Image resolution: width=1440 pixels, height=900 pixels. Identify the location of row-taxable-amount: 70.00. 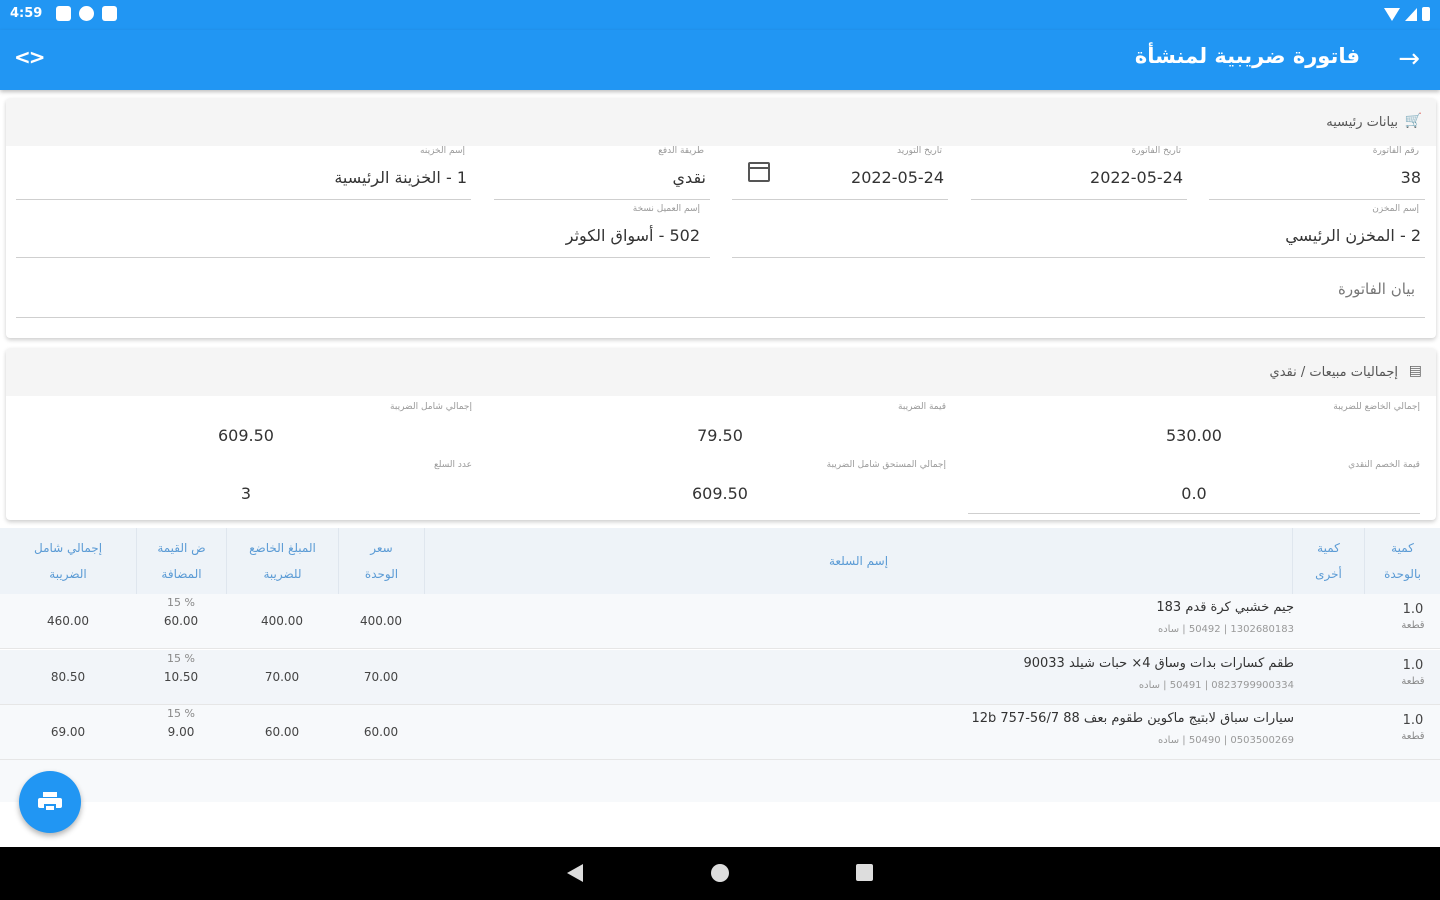
(282, 677).